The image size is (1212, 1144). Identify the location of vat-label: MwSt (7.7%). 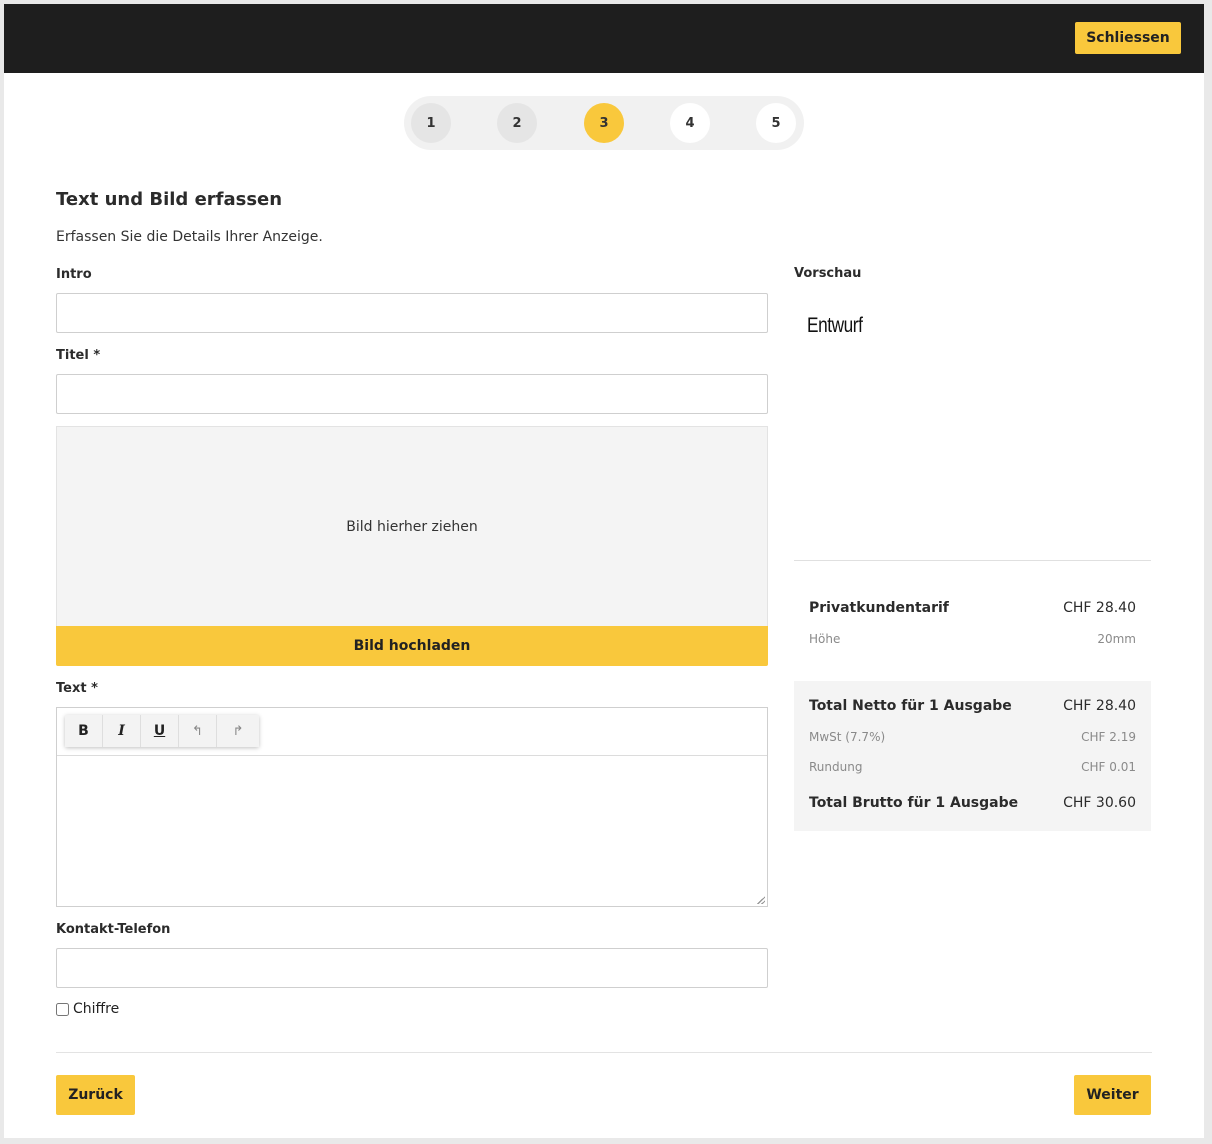
(847, 737).